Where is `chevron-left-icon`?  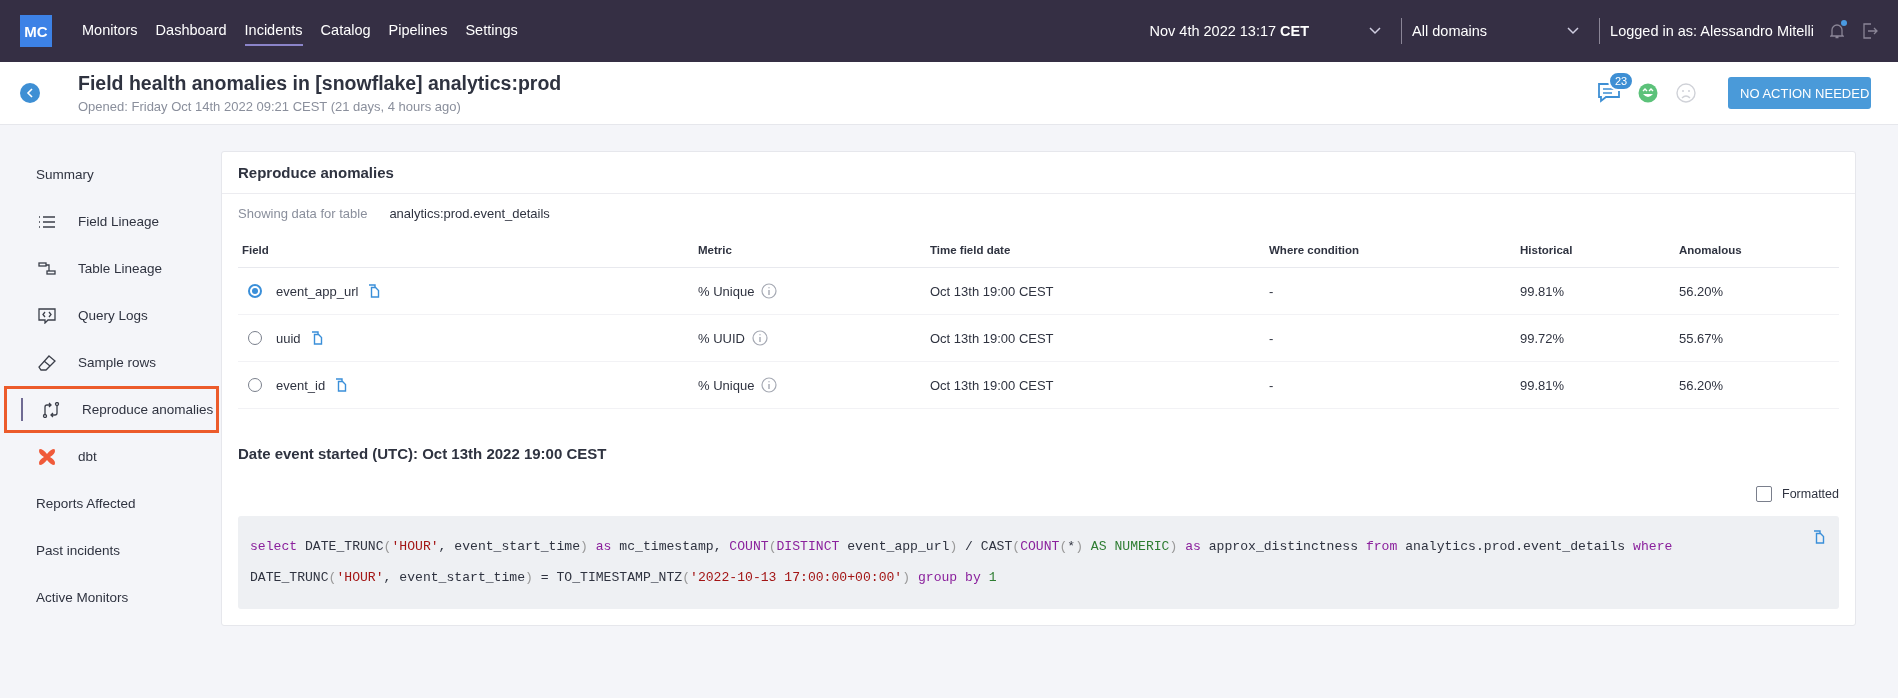
chevron-left-icon is located at coordinates (30, 93).